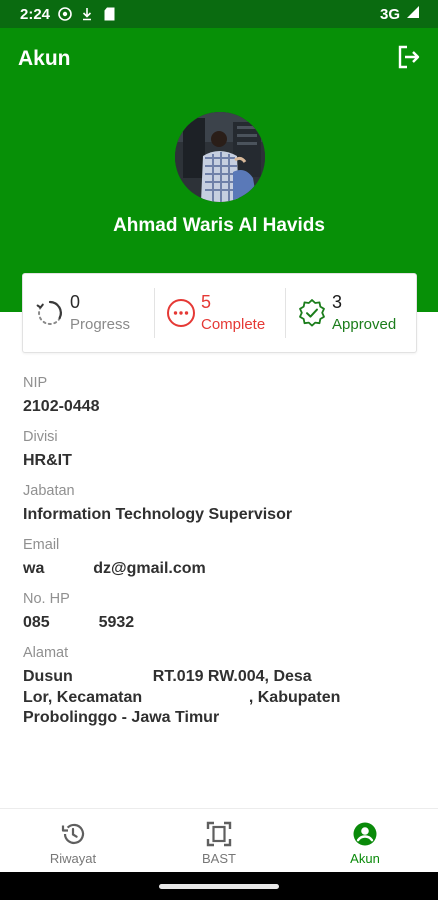 This screenshot has width=438, height=900. I want to click on approved-label: Approved, so click(364, 324).